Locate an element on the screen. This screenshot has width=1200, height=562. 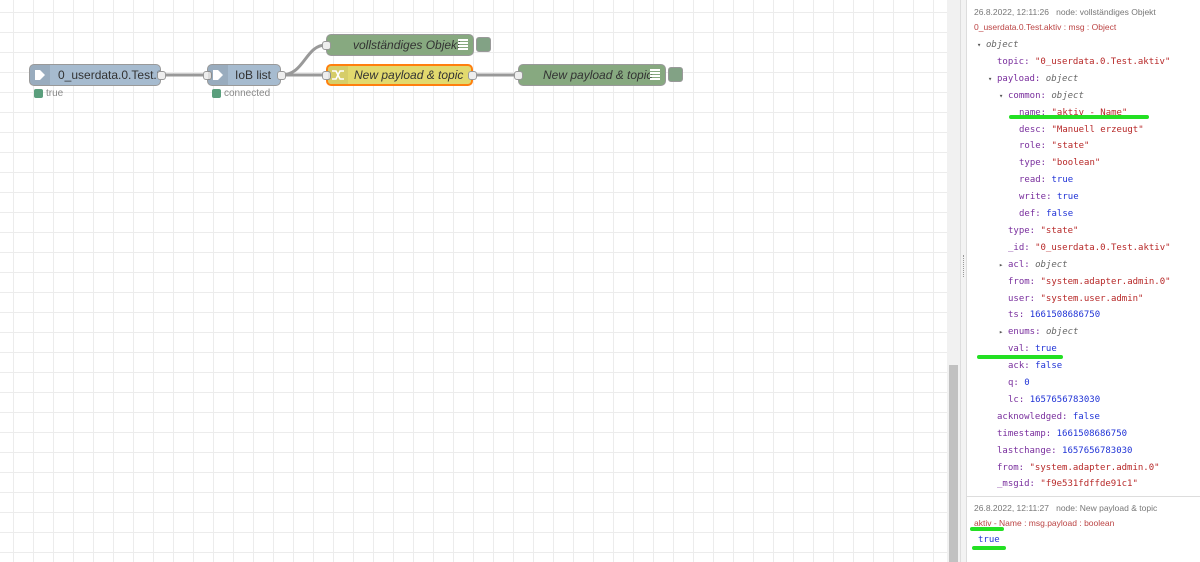
tree-value: false is located at coordinates (1049, 366).